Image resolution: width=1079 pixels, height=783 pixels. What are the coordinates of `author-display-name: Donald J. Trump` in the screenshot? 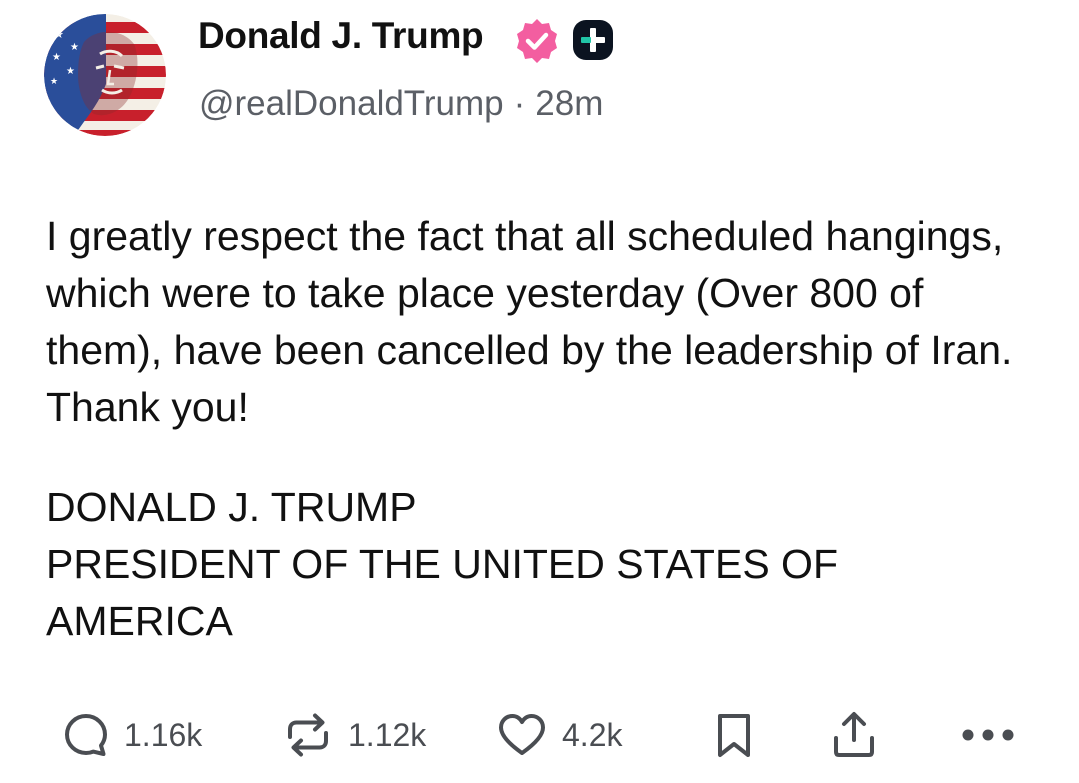 It's located at (341, 36).